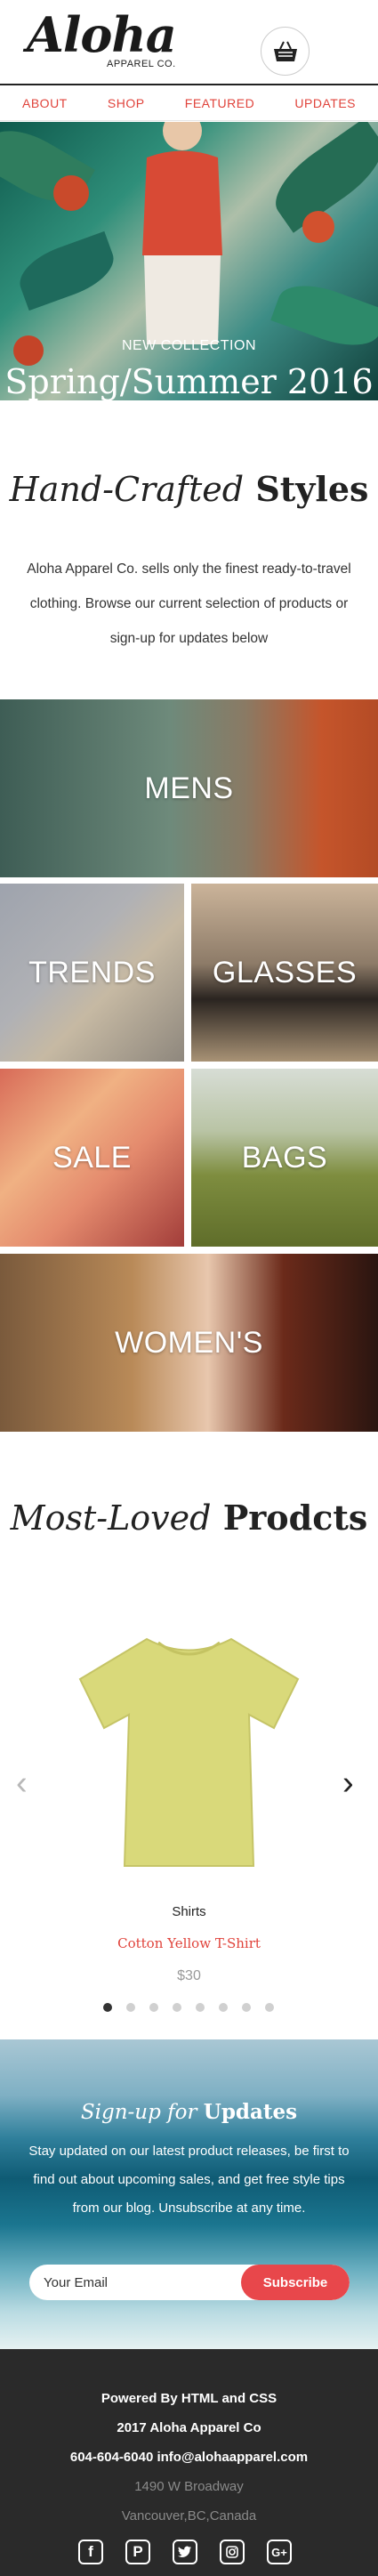 This screenshot has width=378, height=2576. Describe the element at coordinates (136, 2282) in the screenshot. I see `email-input` at that location.